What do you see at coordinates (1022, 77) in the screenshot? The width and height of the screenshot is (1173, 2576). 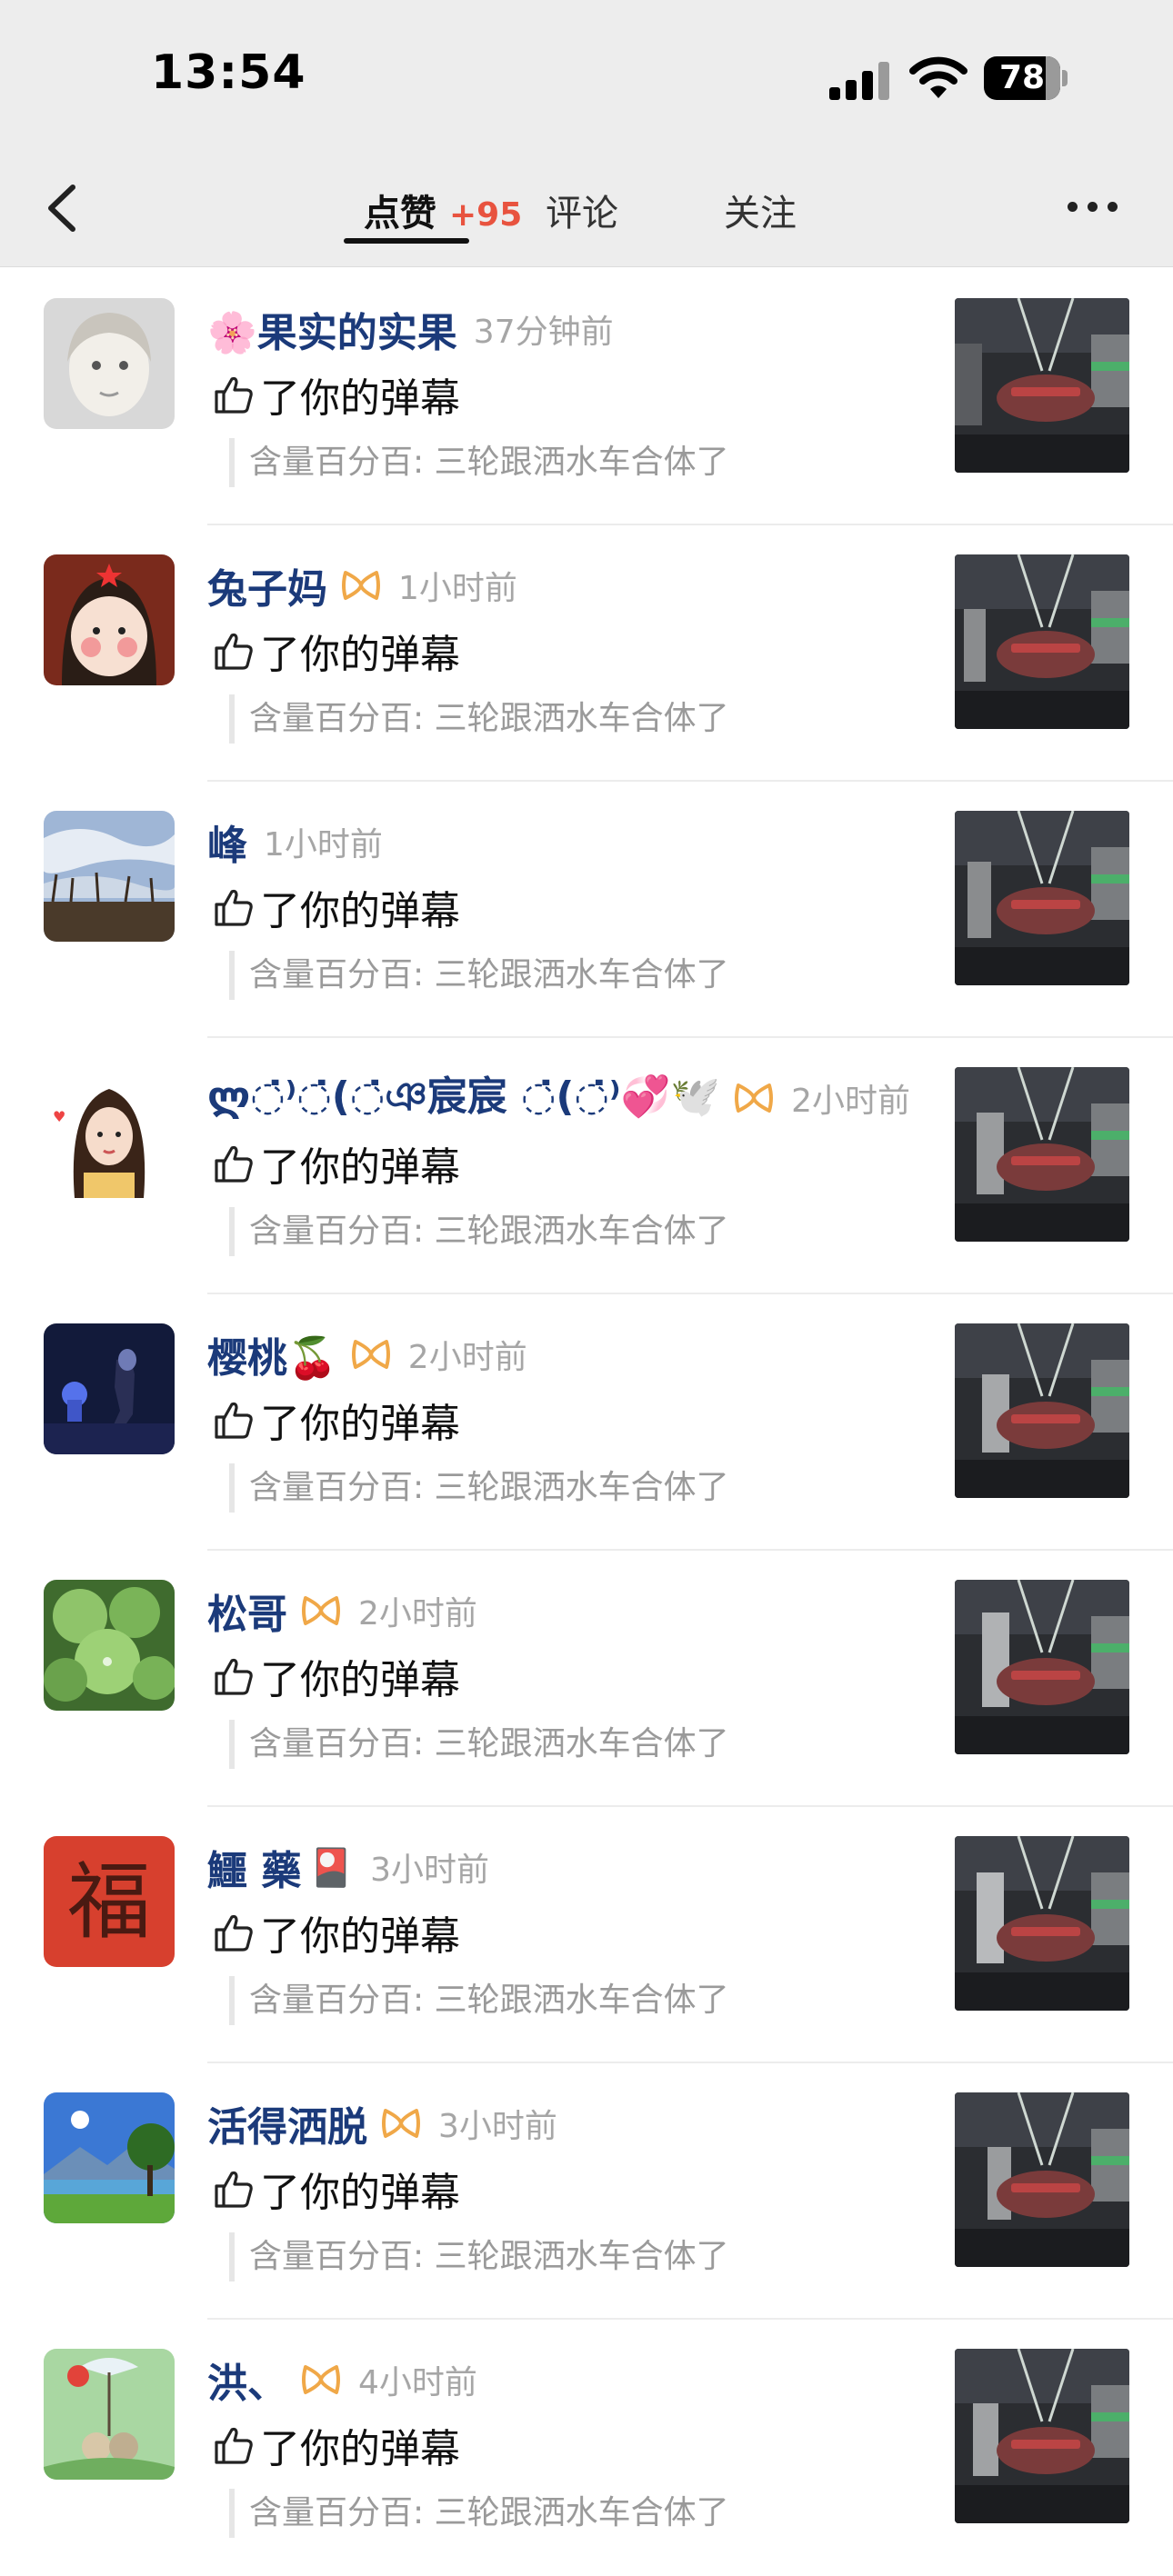 I see `battery-level: 78` at bounding box center [1022, 77].